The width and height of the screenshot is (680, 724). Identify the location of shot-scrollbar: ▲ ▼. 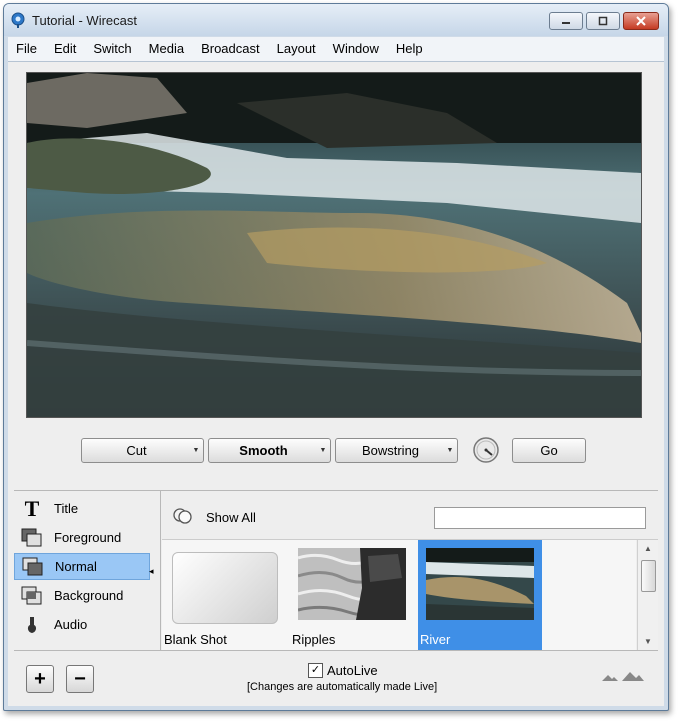
(647, 595).